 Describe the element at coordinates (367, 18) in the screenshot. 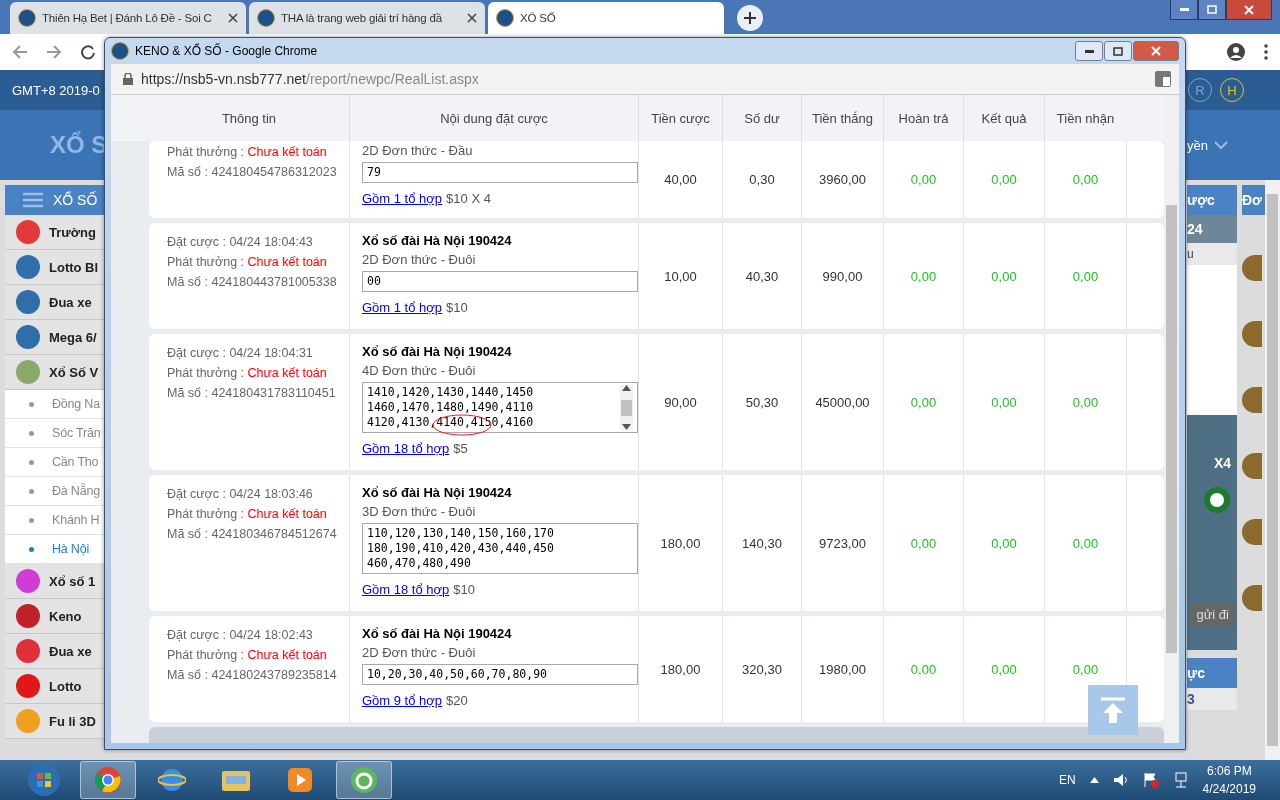

I see `browser-tab: THA là trang web giải trí hàng đầ` at that location.